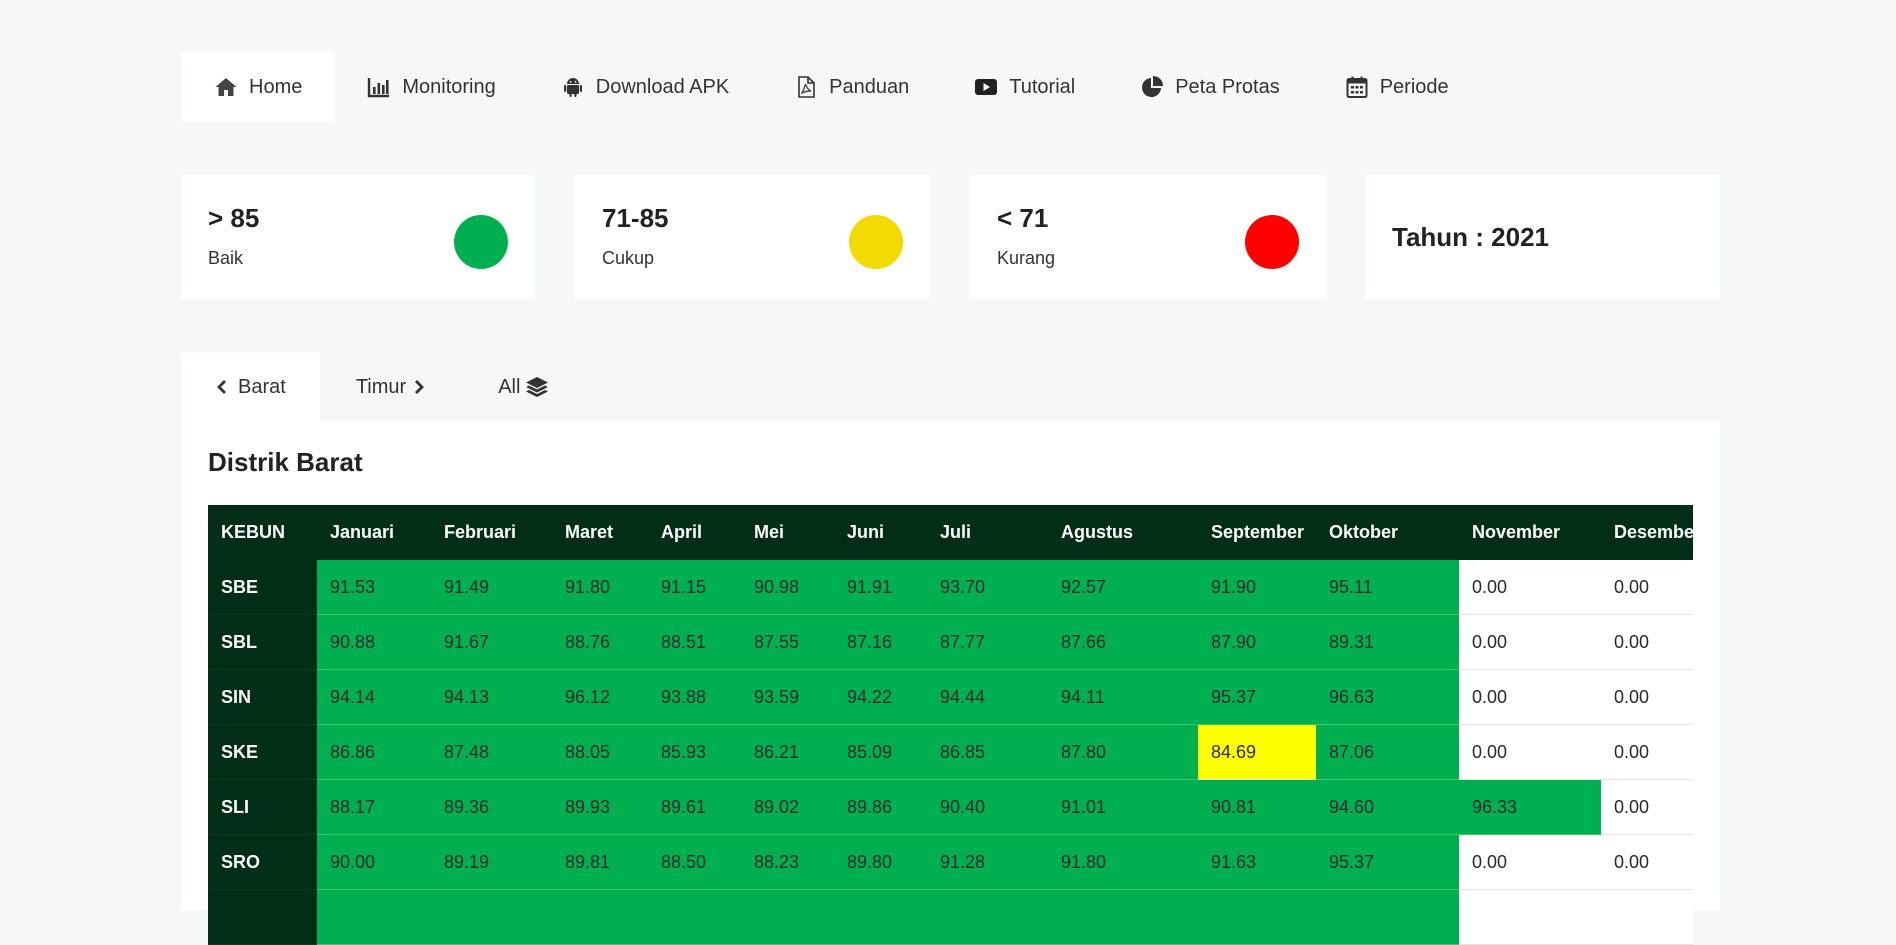  What do you see at coordinates (1123, 532) in the screenshot?
I see `column-header: Agustus` at bounding box center [1123, 532].